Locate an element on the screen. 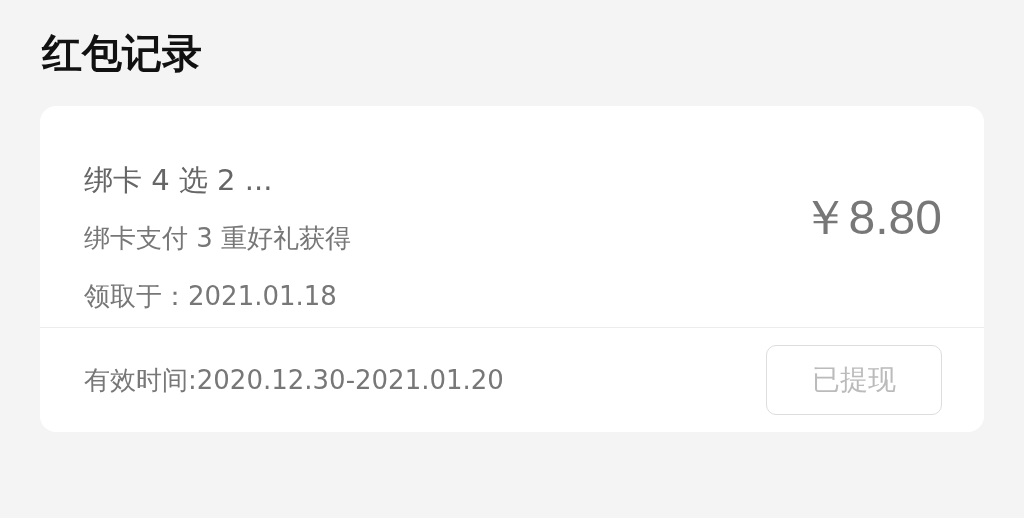 This screenshot has width=1024, height=518. page-title: 红包记录 is located at coordinates (121, 53).